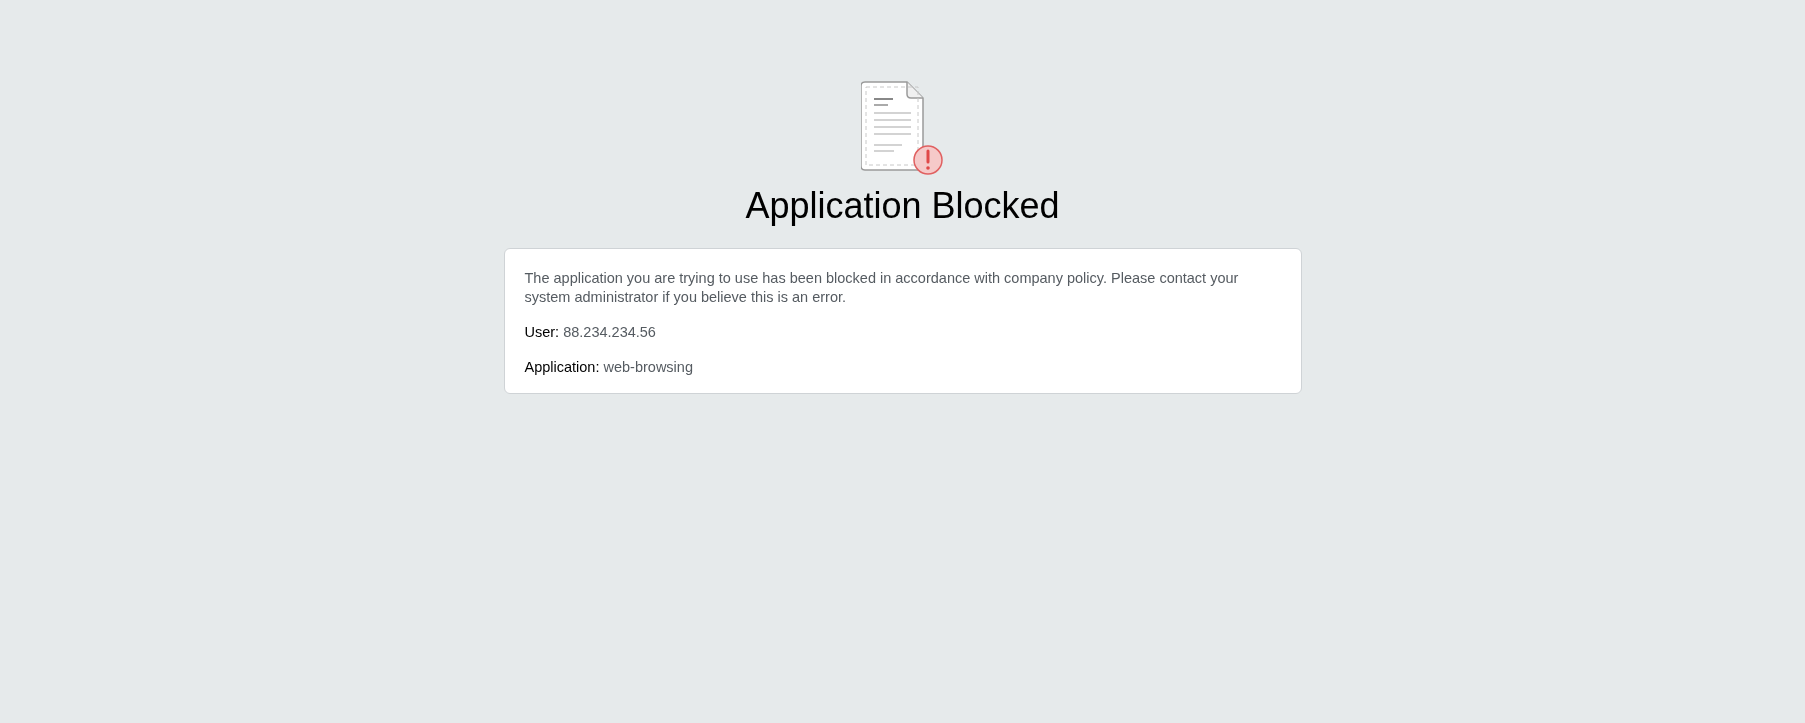 The width and height of the screenshot is (1805, 723). I want to click on page-title: Application Blocked, so click(902, 206).